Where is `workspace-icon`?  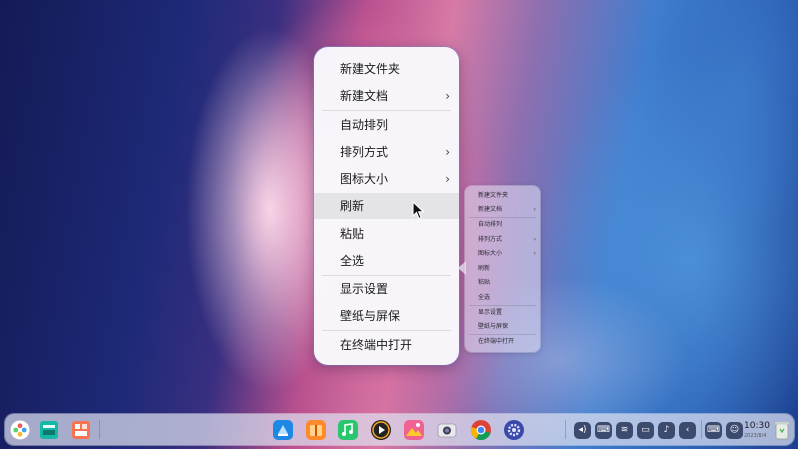
workspace-icon is located at coordinates (81, 430).